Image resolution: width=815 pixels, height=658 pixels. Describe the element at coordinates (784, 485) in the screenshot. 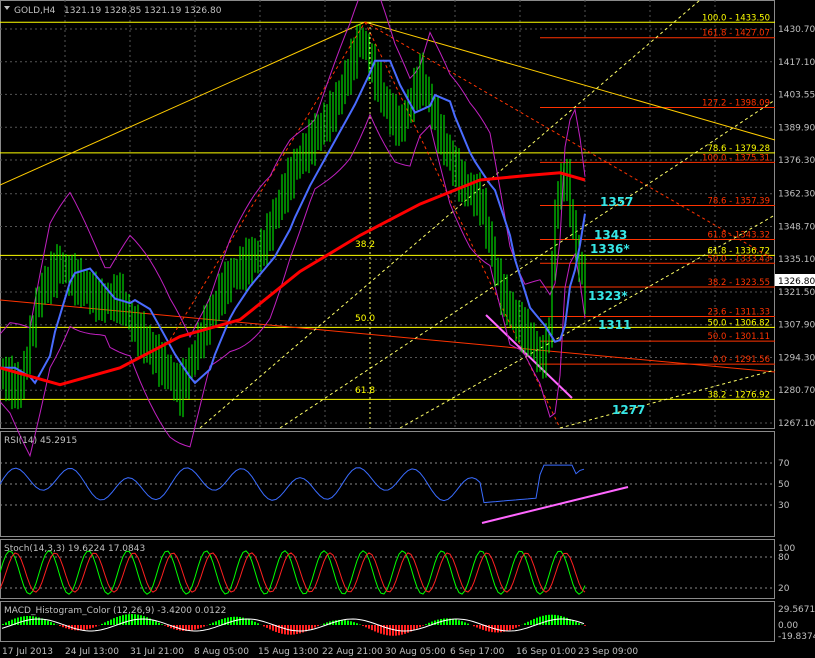

I see `rsi-level-50: 50` at that location.